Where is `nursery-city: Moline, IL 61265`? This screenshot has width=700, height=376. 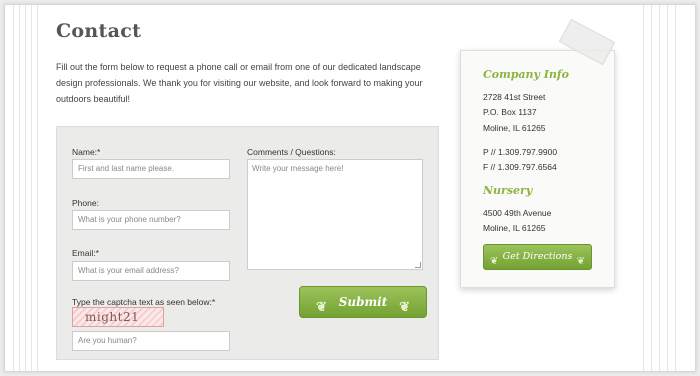 nursery-city: Moline, IL 61265 is located at coordinates (514, 228).